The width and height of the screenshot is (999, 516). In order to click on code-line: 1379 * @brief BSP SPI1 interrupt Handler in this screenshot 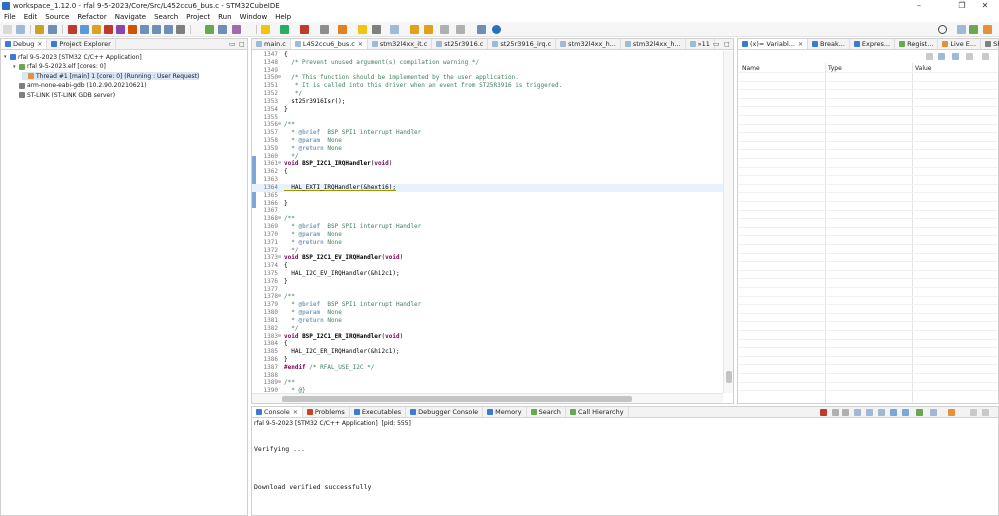, I will do `click(487, 305)`.